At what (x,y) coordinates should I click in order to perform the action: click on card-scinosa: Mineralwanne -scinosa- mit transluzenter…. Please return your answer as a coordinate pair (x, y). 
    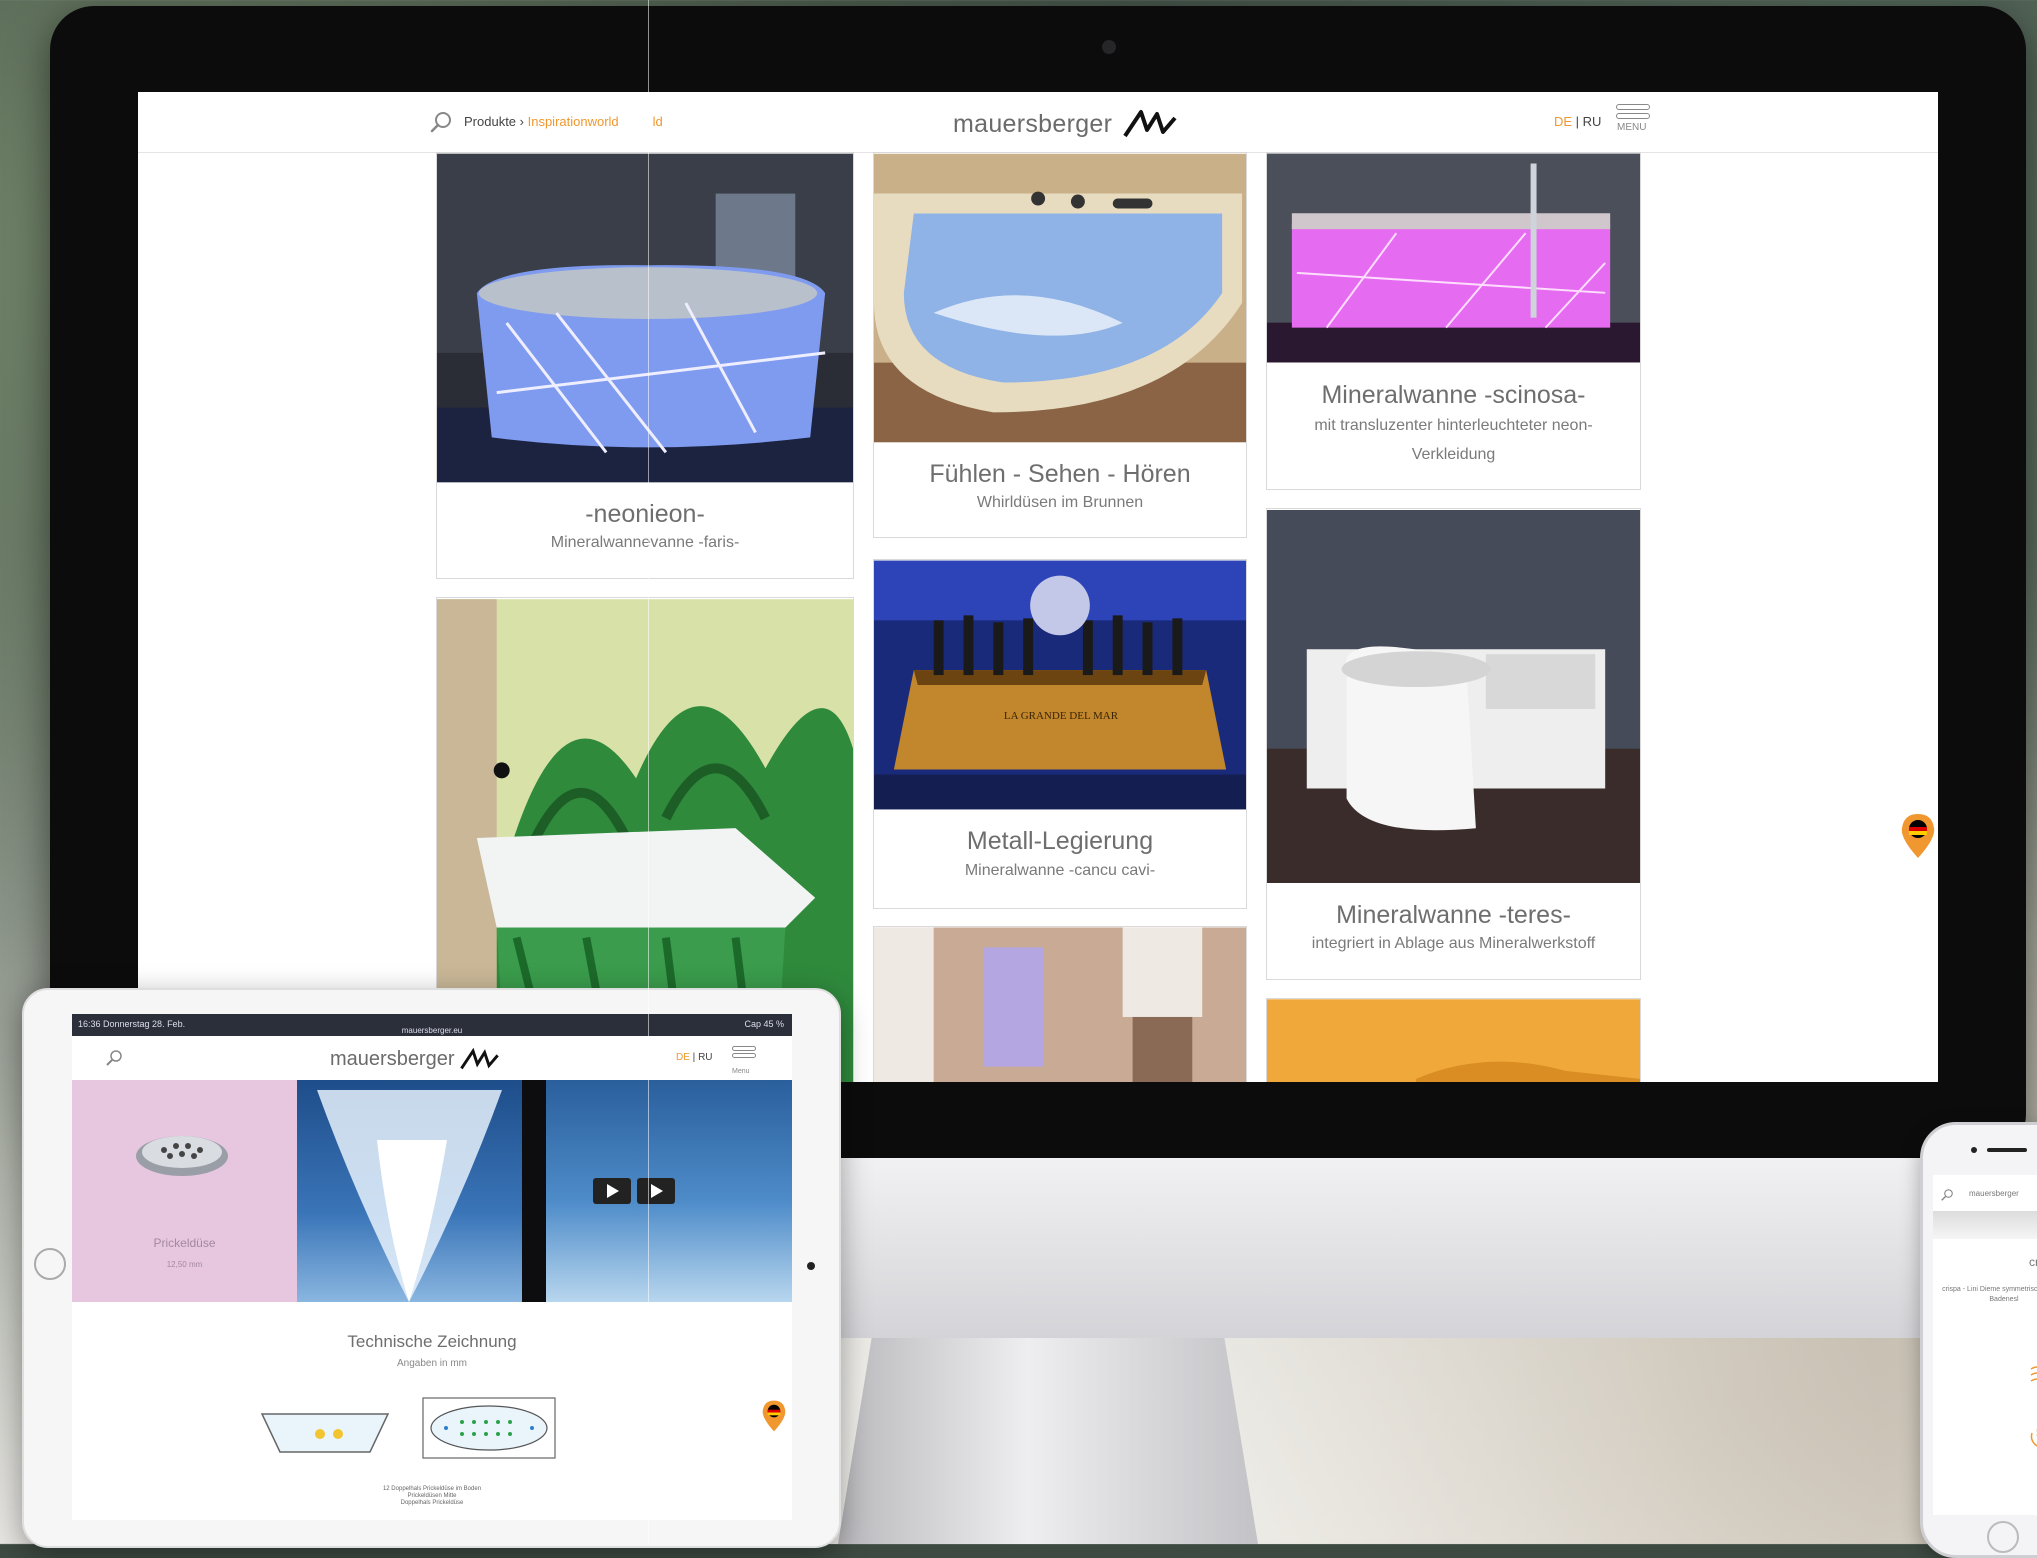
    Looking at the image, I should click on (1453, 321).